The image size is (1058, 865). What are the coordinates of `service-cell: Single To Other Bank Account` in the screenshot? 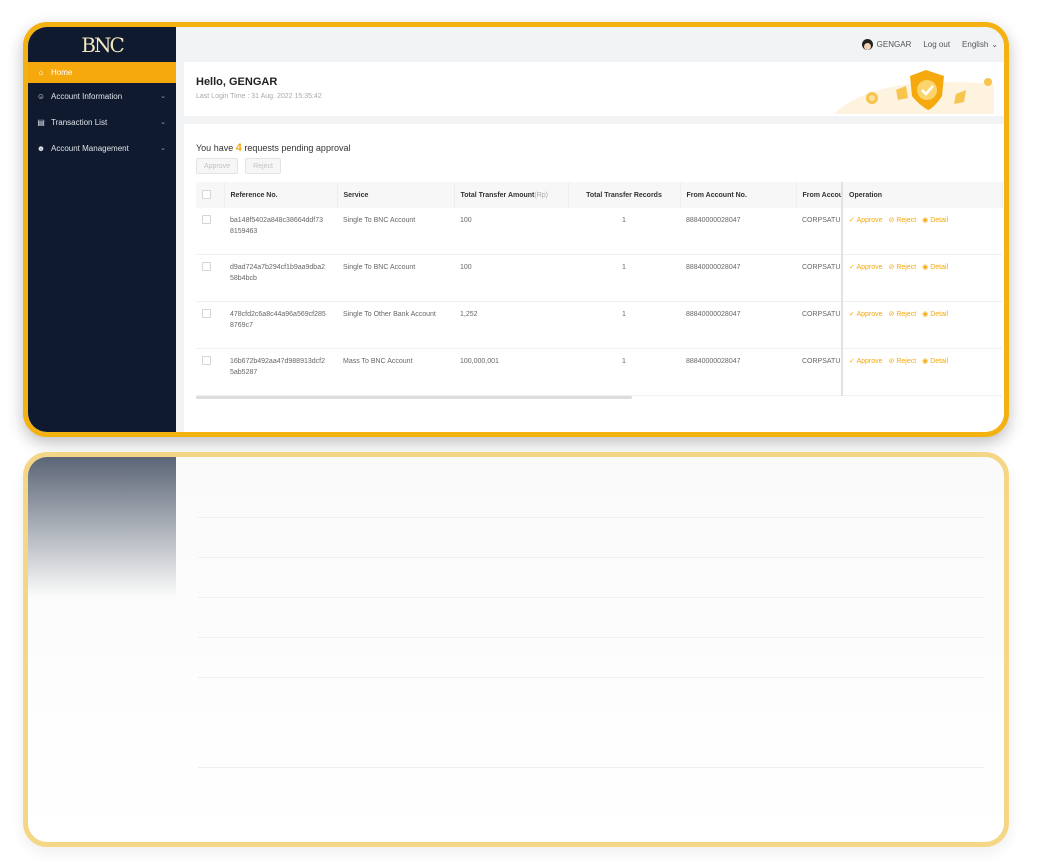 It's located at (395, 325).